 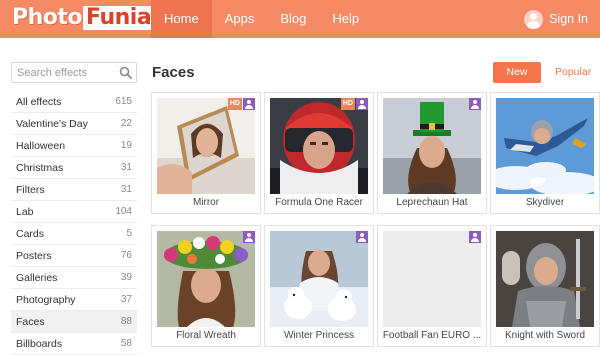 I want to click on sidebar-item-count: 22, so click(x=126, y=123).